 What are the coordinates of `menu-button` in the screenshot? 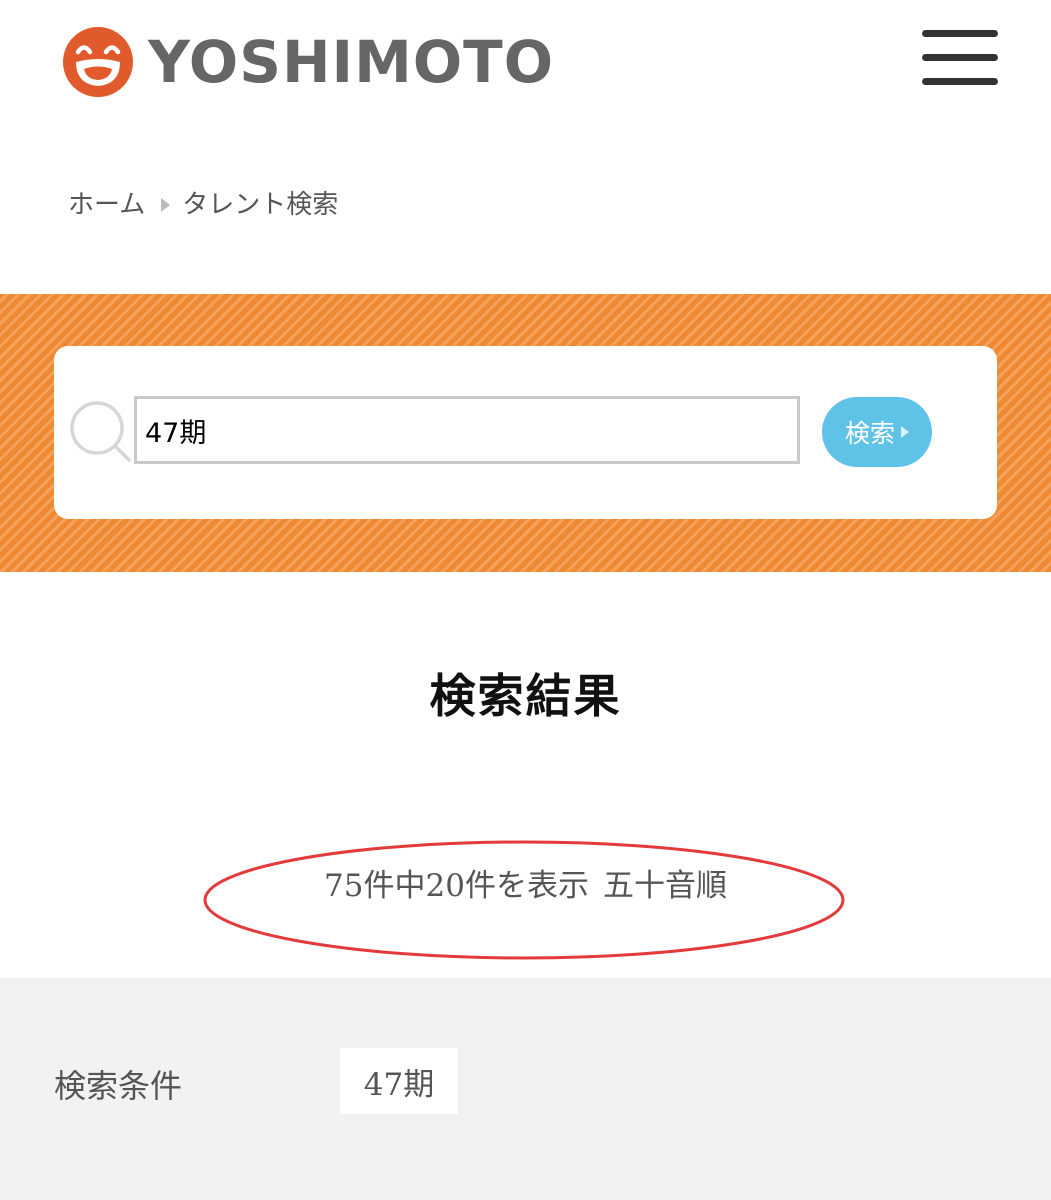 It's located at (959, 58).